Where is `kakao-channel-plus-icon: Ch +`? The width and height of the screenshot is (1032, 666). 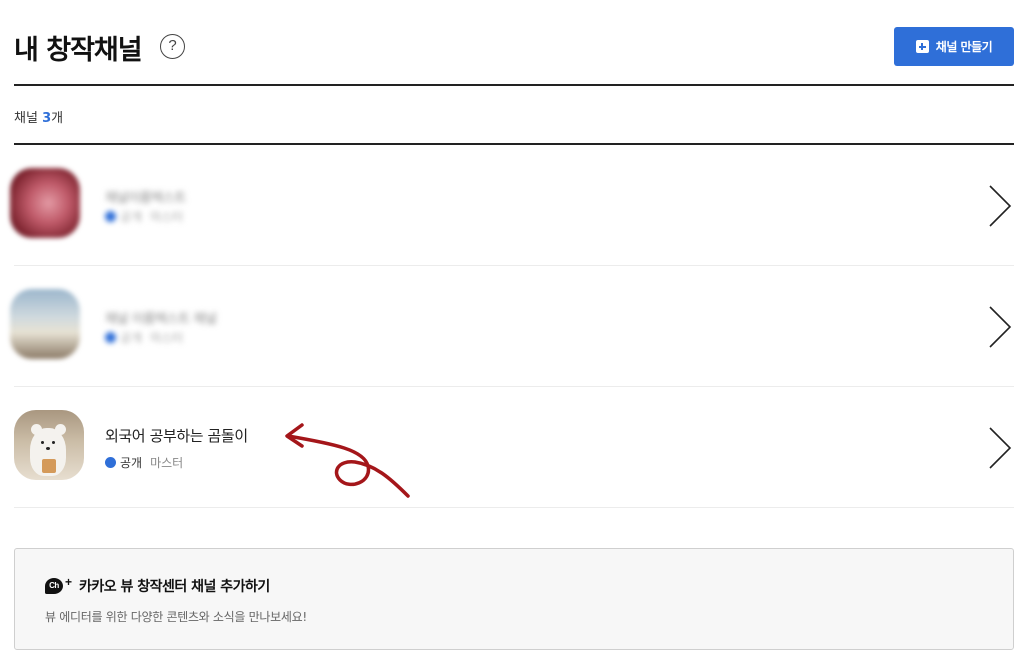 kakao-channel-plus-icon: Ch + is located at coordinates (59, 585).